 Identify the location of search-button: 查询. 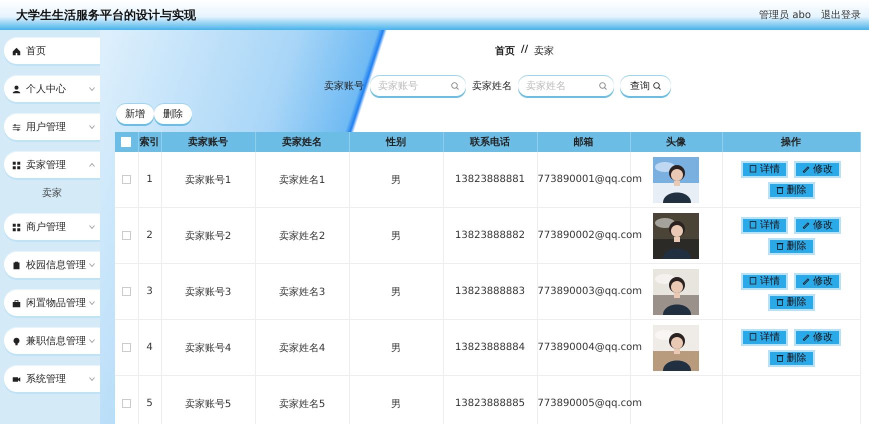
(645, 86).